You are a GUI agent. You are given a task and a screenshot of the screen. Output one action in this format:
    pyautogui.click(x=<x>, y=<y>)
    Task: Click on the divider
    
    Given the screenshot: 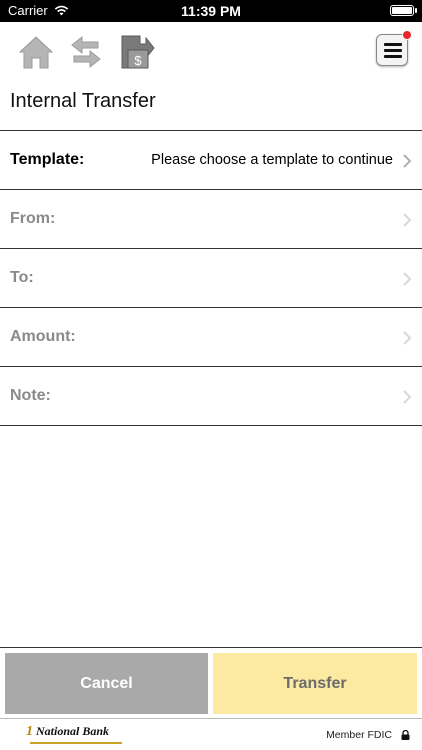 What is the action you would take?
    pyautogui.click(x=211, y=647)
    